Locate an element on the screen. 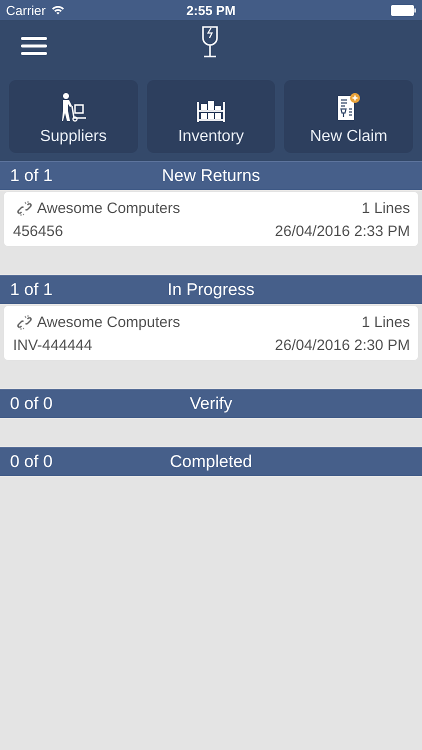  glass-icon is located at coordinates (210, 42).